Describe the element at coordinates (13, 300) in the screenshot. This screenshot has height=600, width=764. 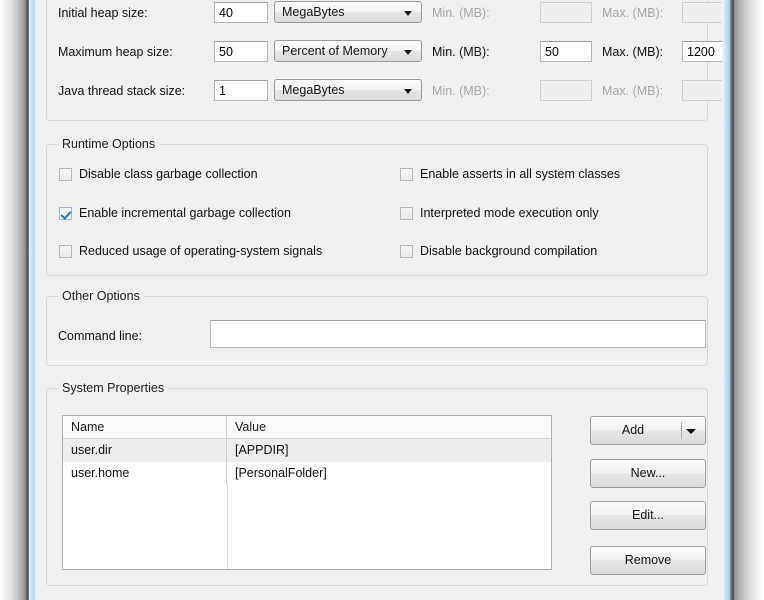
I see `window-shadow-left` at that location.